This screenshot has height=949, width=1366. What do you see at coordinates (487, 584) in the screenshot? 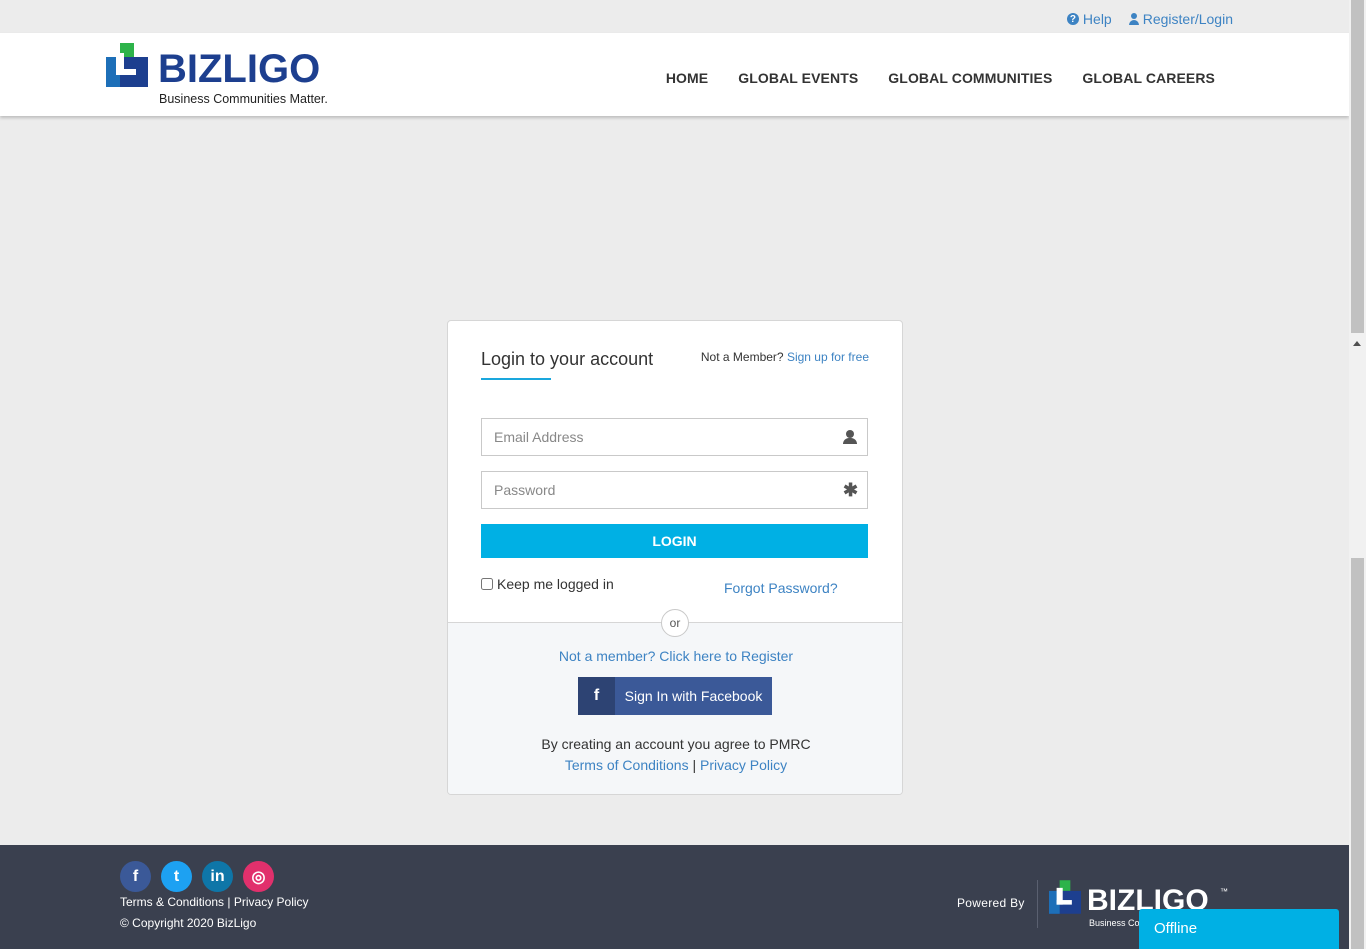
I see `keep-logged-in-checkbox` at bounding box center [487, 584].